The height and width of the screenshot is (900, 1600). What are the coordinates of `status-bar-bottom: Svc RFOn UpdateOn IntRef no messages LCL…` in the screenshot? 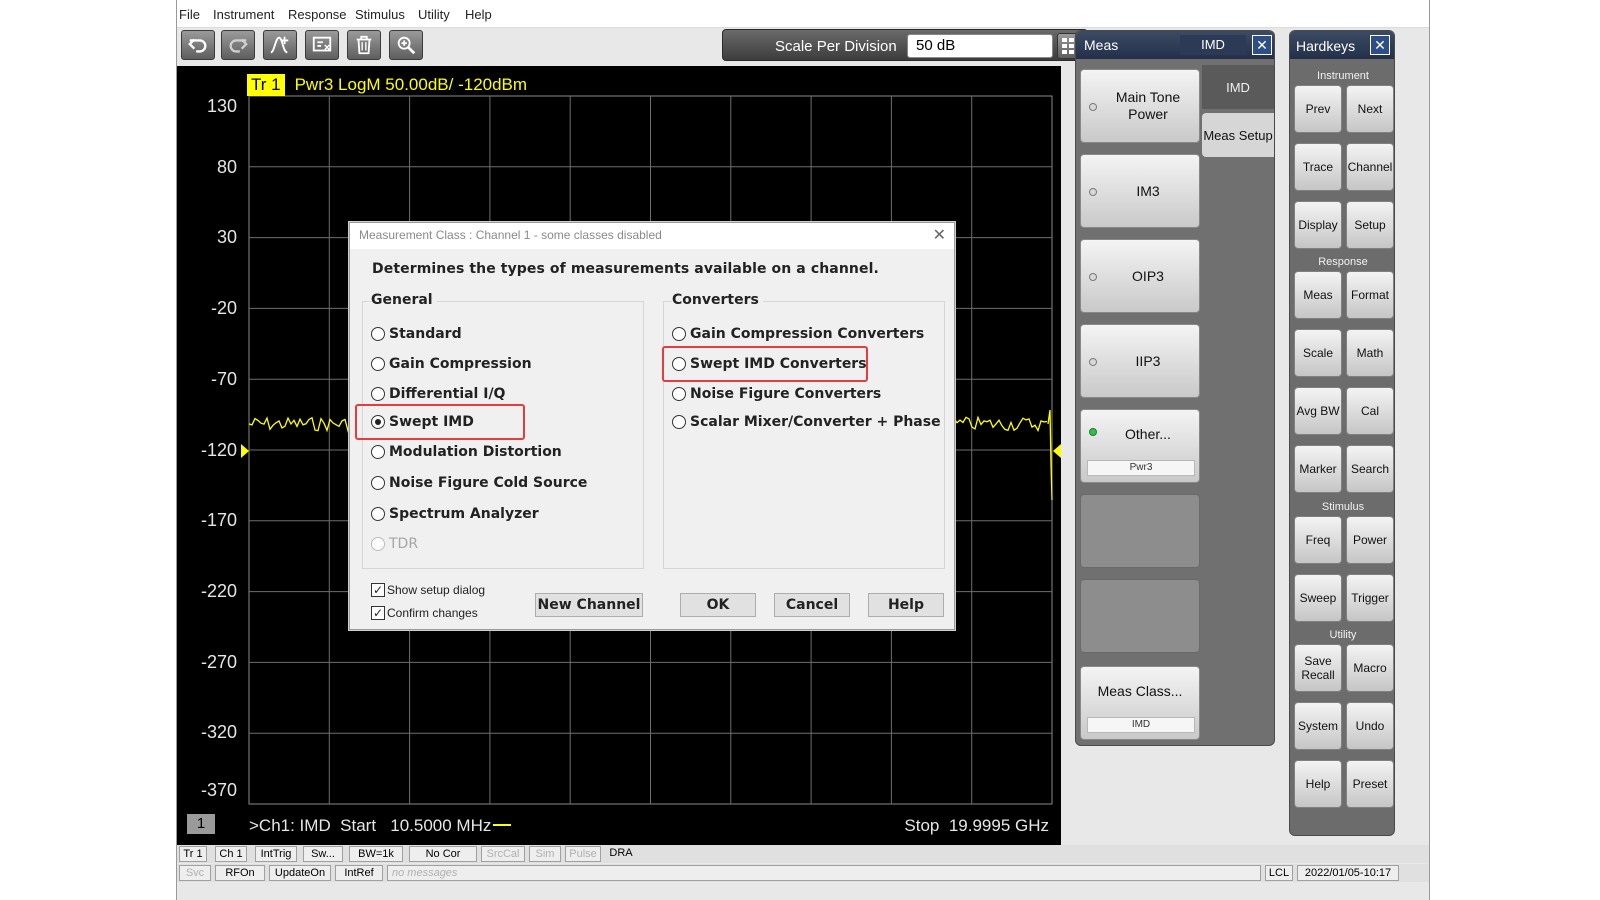 It's located at (803, 873).